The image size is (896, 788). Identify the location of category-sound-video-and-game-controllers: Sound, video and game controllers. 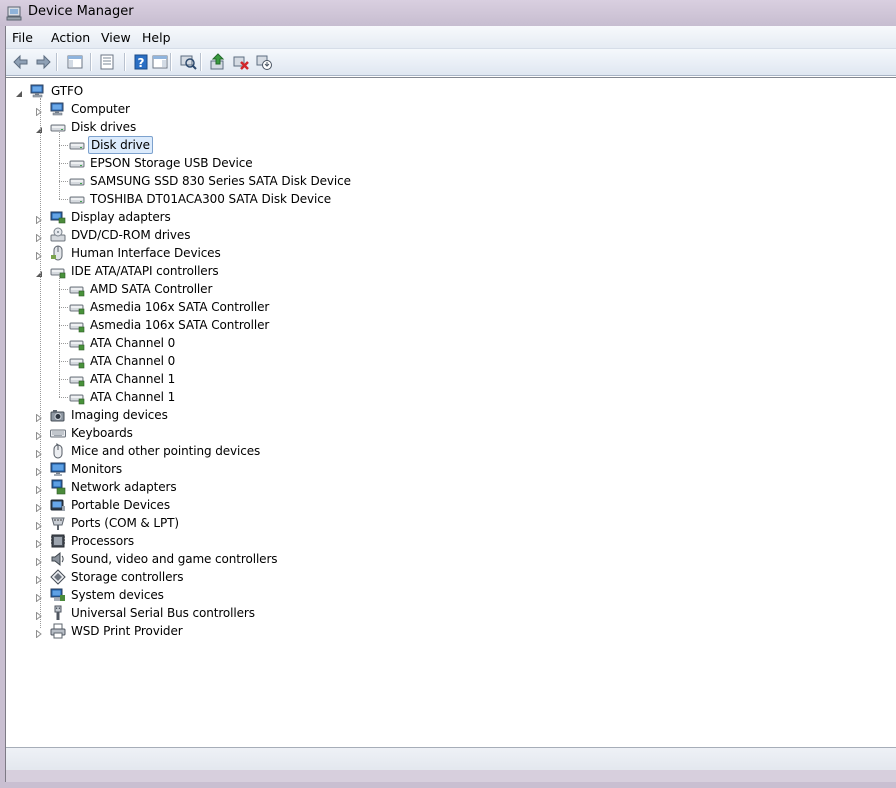
(446, 559).